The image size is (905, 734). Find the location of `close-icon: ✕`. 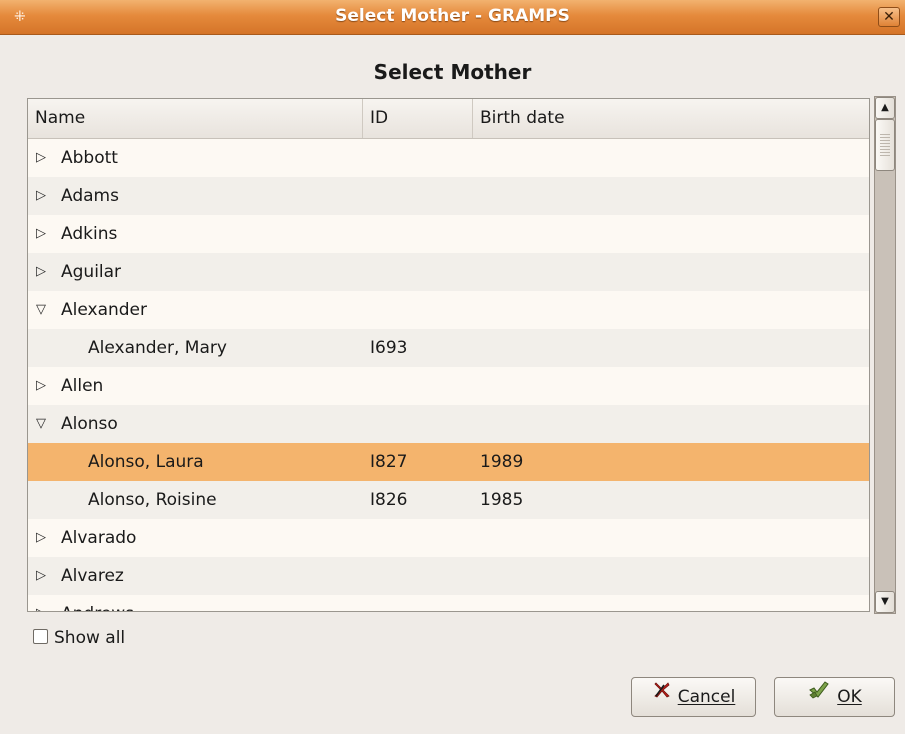

close-icon: ✕ is located at coordinates (889, 17).